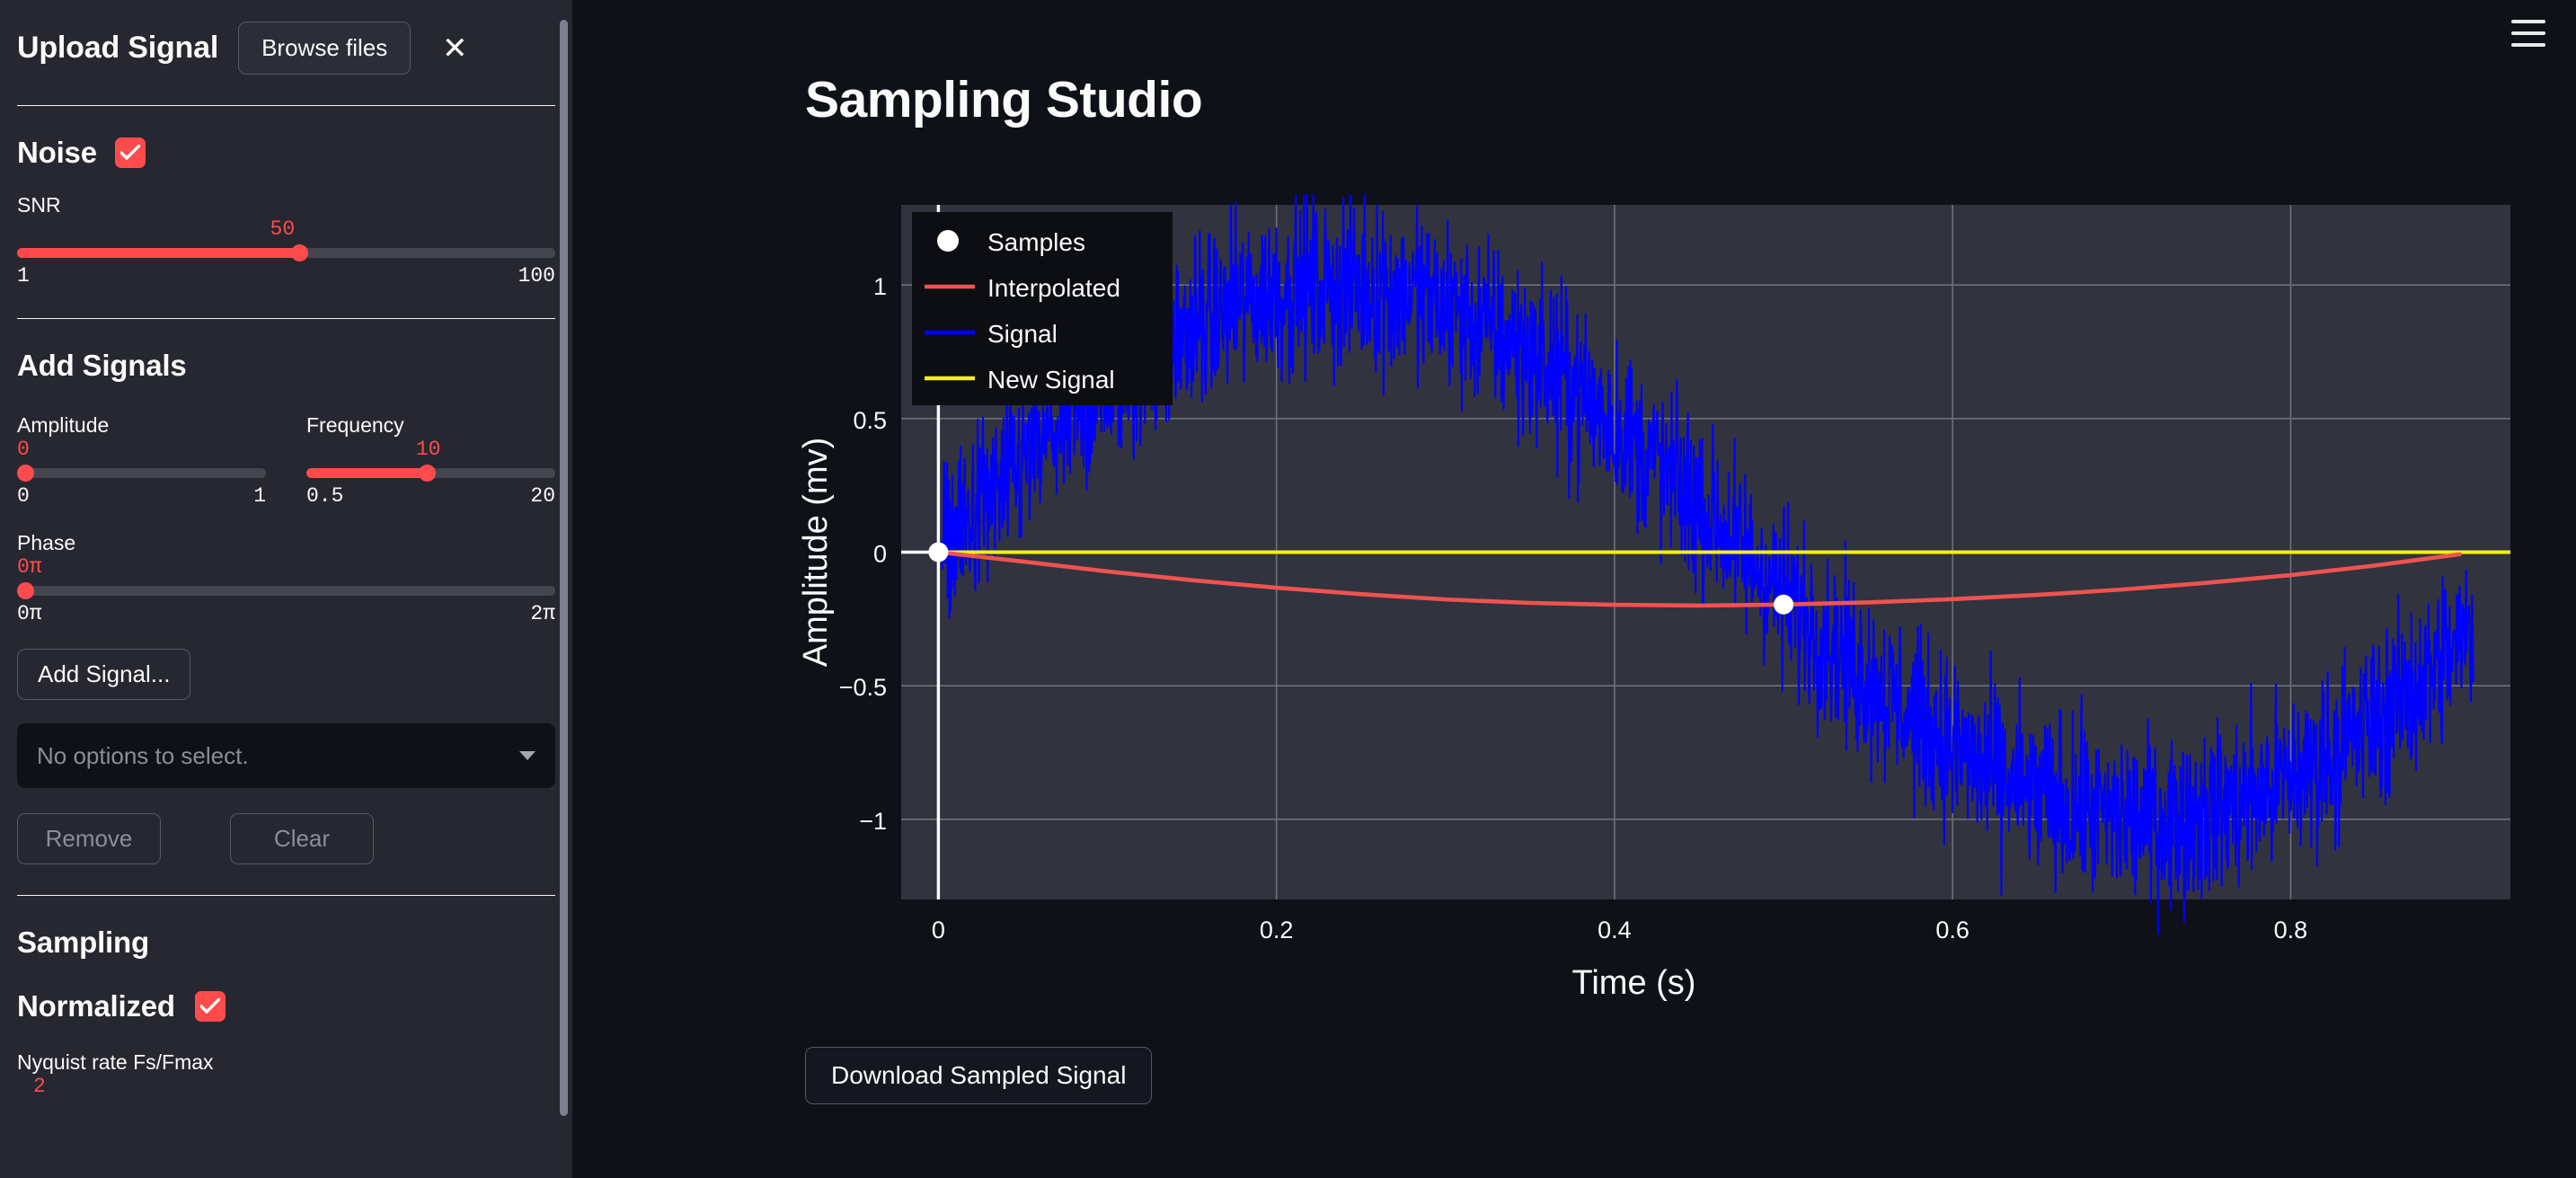  I want to click on amplitude-control: Amplitude 0 0 1, so click(142, 449).